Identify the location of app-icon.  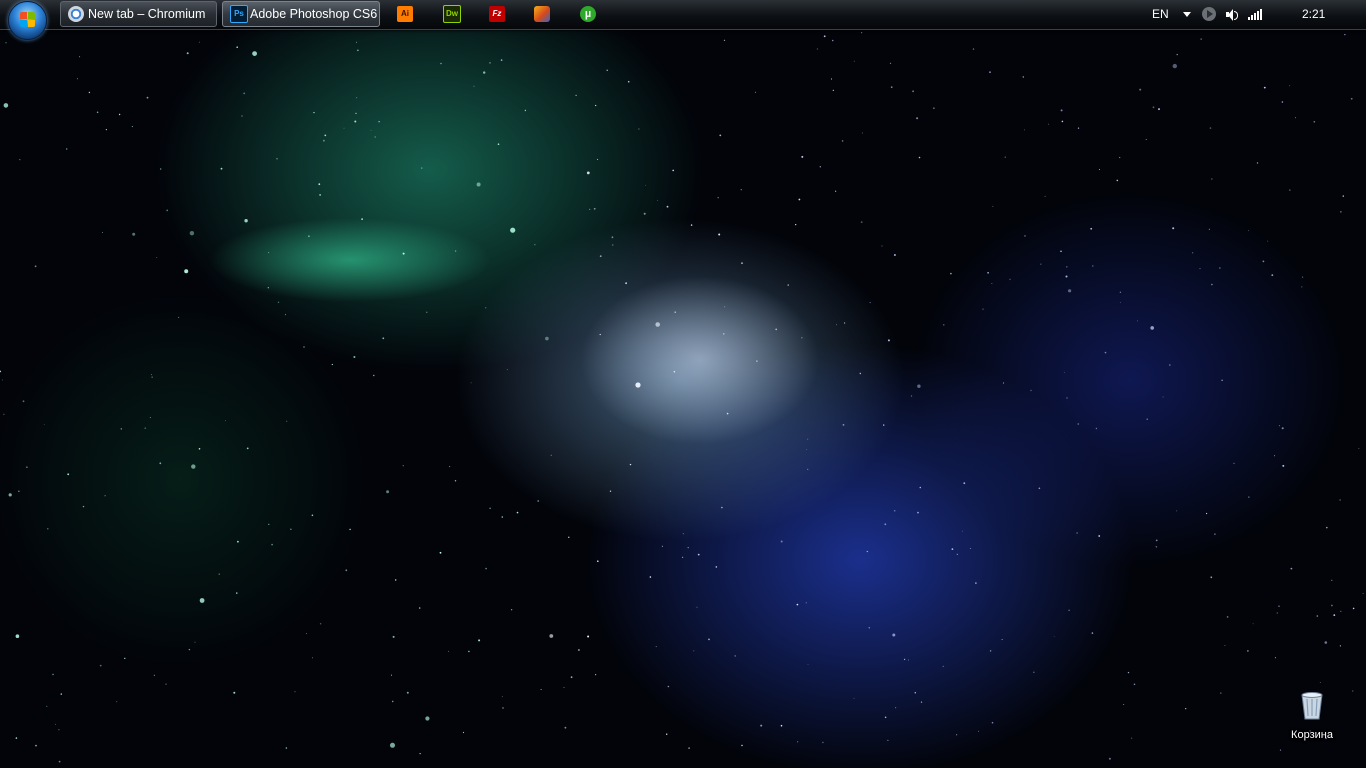
(542, 14).